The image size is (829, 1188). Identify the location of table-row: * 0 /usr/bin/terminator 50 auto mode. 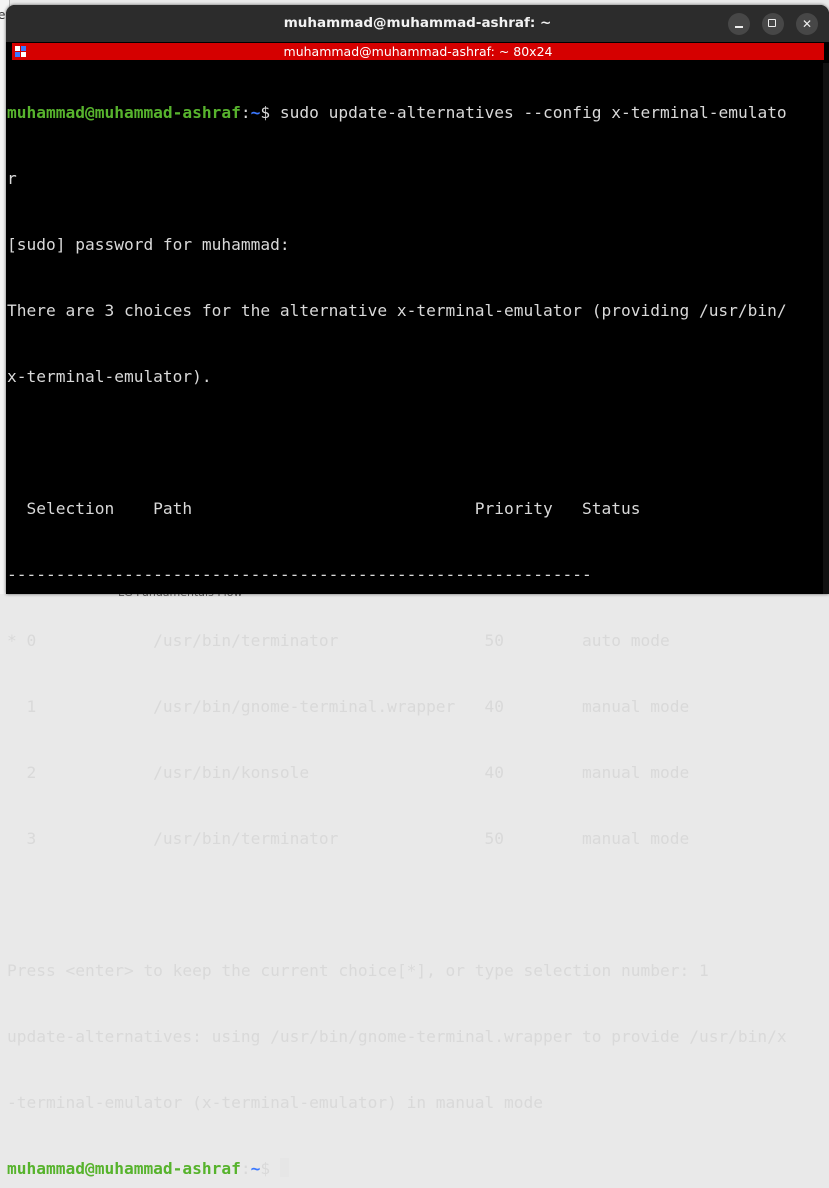
(338, 640).